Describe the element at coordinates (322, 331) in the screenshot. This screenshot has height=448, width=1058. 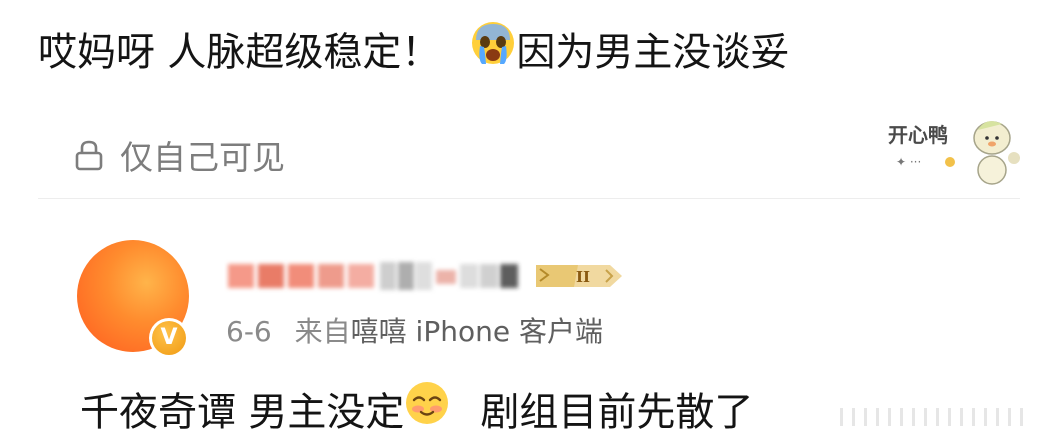
I see `source-prefix: 来自` at that location.